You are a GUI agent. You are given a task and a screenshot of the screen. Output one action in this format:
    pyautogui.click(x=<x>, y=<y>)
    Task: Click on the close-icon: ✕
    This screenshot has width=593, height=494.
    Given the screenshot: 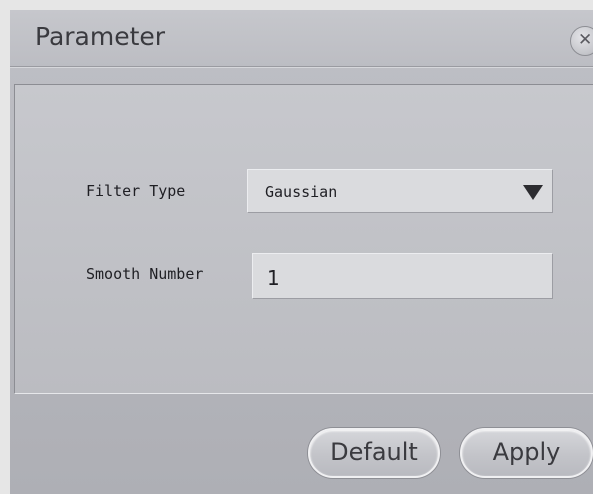 What is the action you would take?
    pyautogui.click(x=581, y=41)
    